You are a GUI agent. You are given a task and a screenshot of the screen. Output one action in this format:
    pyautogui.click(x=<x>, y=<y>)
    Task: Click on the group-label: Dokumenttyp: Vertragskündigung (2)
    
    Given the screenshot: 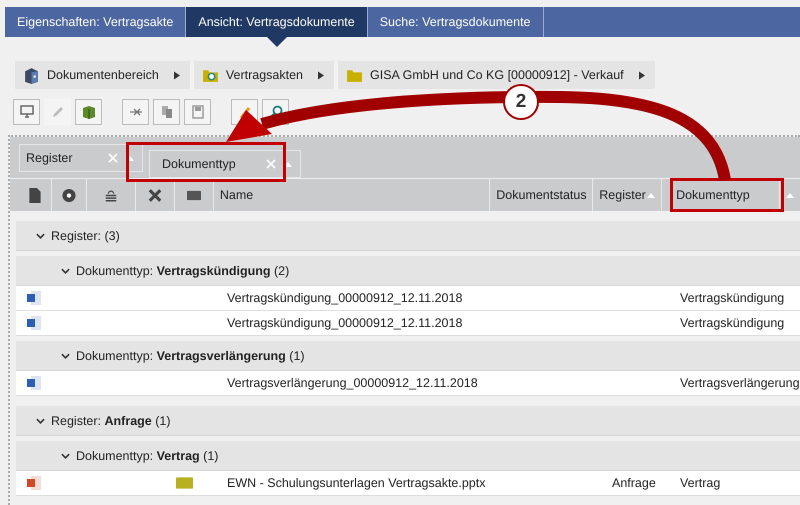 What is the action you would take?
    pyautogui.click(x=183, y=271)
    